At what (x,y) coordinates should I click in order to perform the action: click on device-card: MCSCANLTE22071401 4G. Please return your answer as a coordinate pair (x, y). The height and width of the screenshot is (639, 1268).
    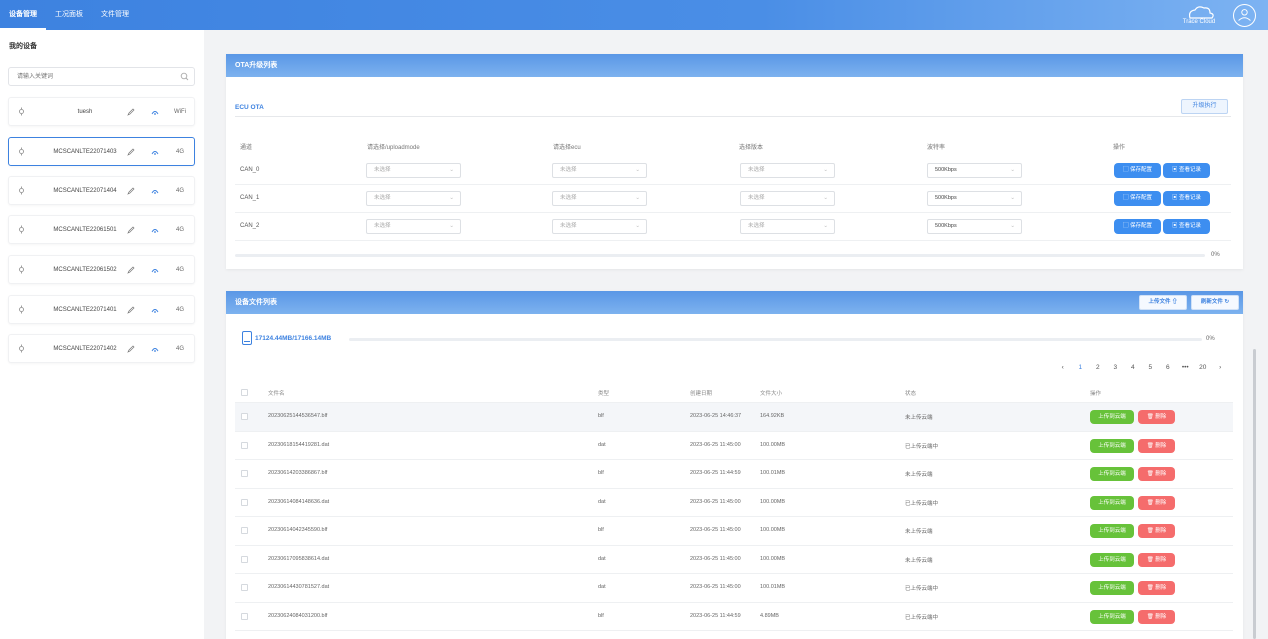
    Looking at the image, I should click on (101, 309).